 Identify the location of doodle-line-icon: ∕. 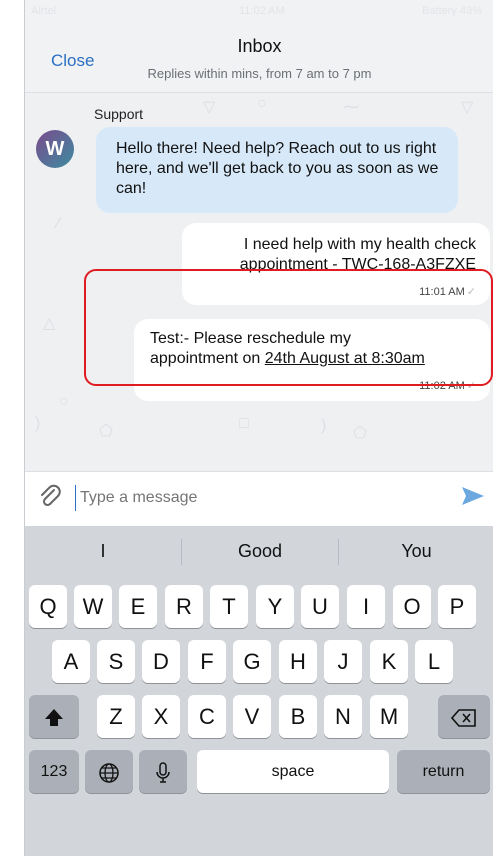
(58, 223).